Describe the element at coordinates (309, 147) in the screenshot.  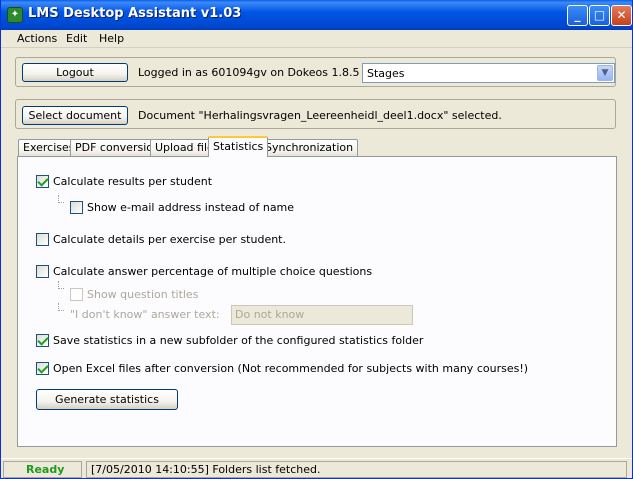
I see `tab-synchronization: Synchronization` at that location.